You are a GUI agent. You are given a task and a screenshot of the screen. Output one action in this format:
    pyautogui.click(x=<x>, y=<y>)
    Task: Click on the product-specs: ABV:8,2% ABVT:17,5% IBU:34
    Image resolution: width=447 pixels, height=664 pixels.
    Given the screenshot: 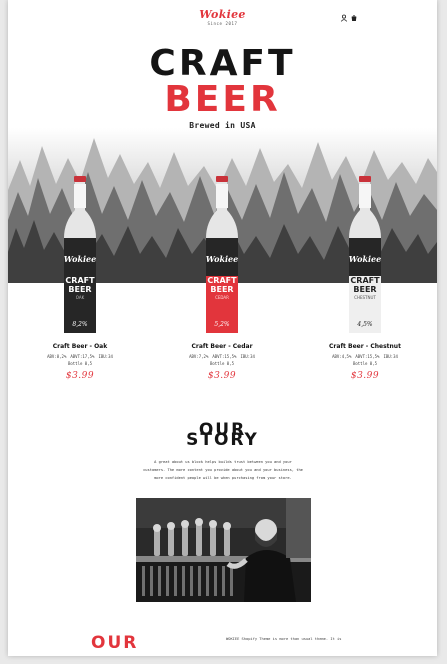 What is the action you would take?
    pyautogui.click(x=80, y=356)
    